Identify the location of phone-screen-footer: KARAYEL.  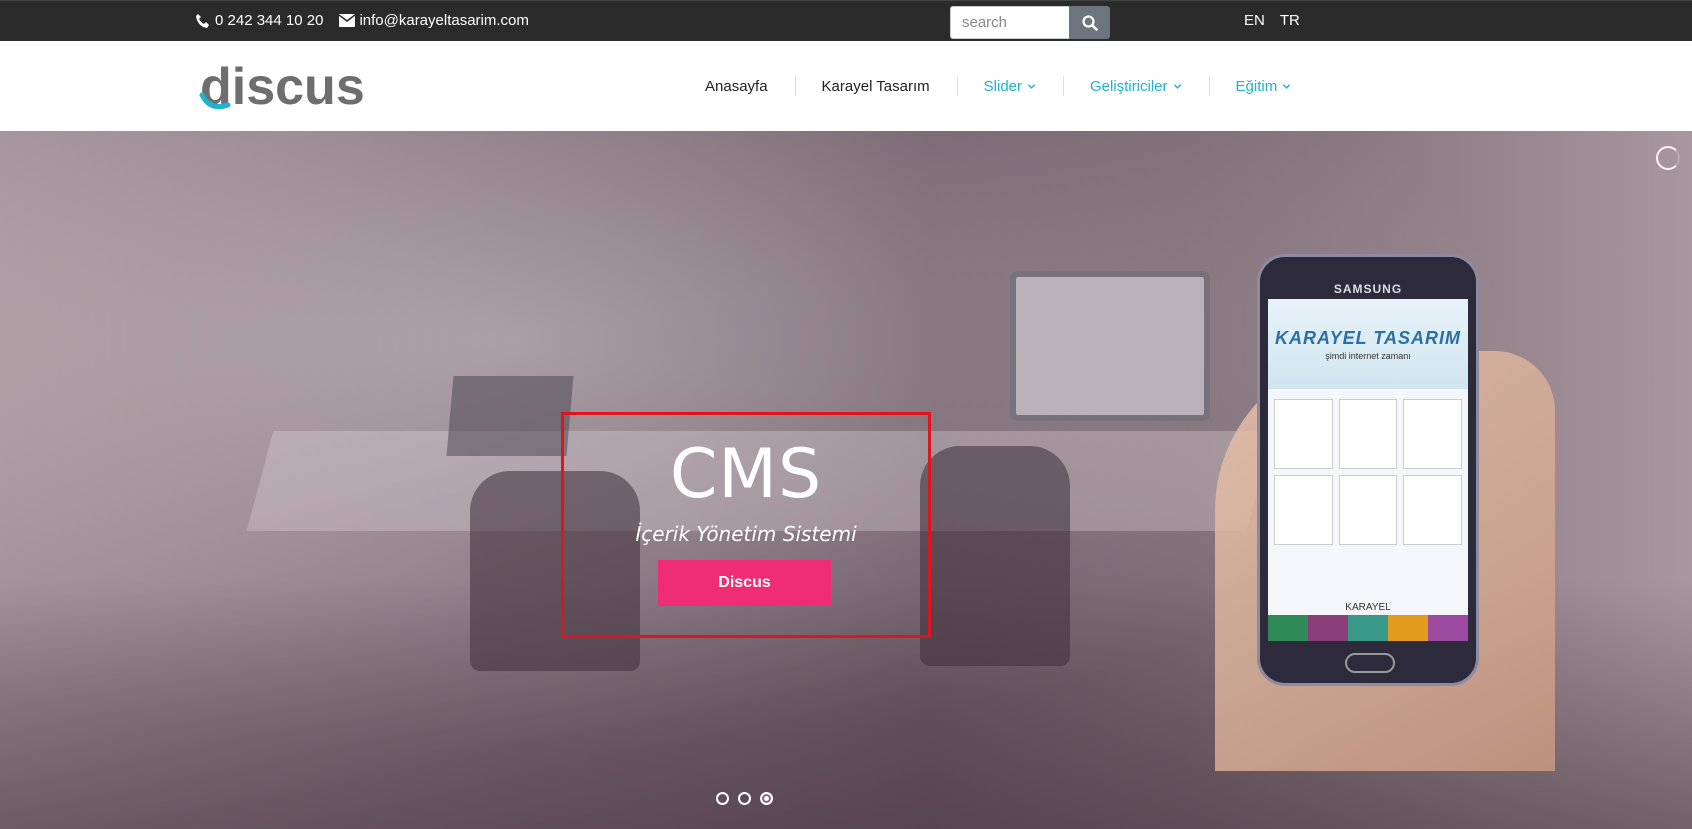
(1368, 607).